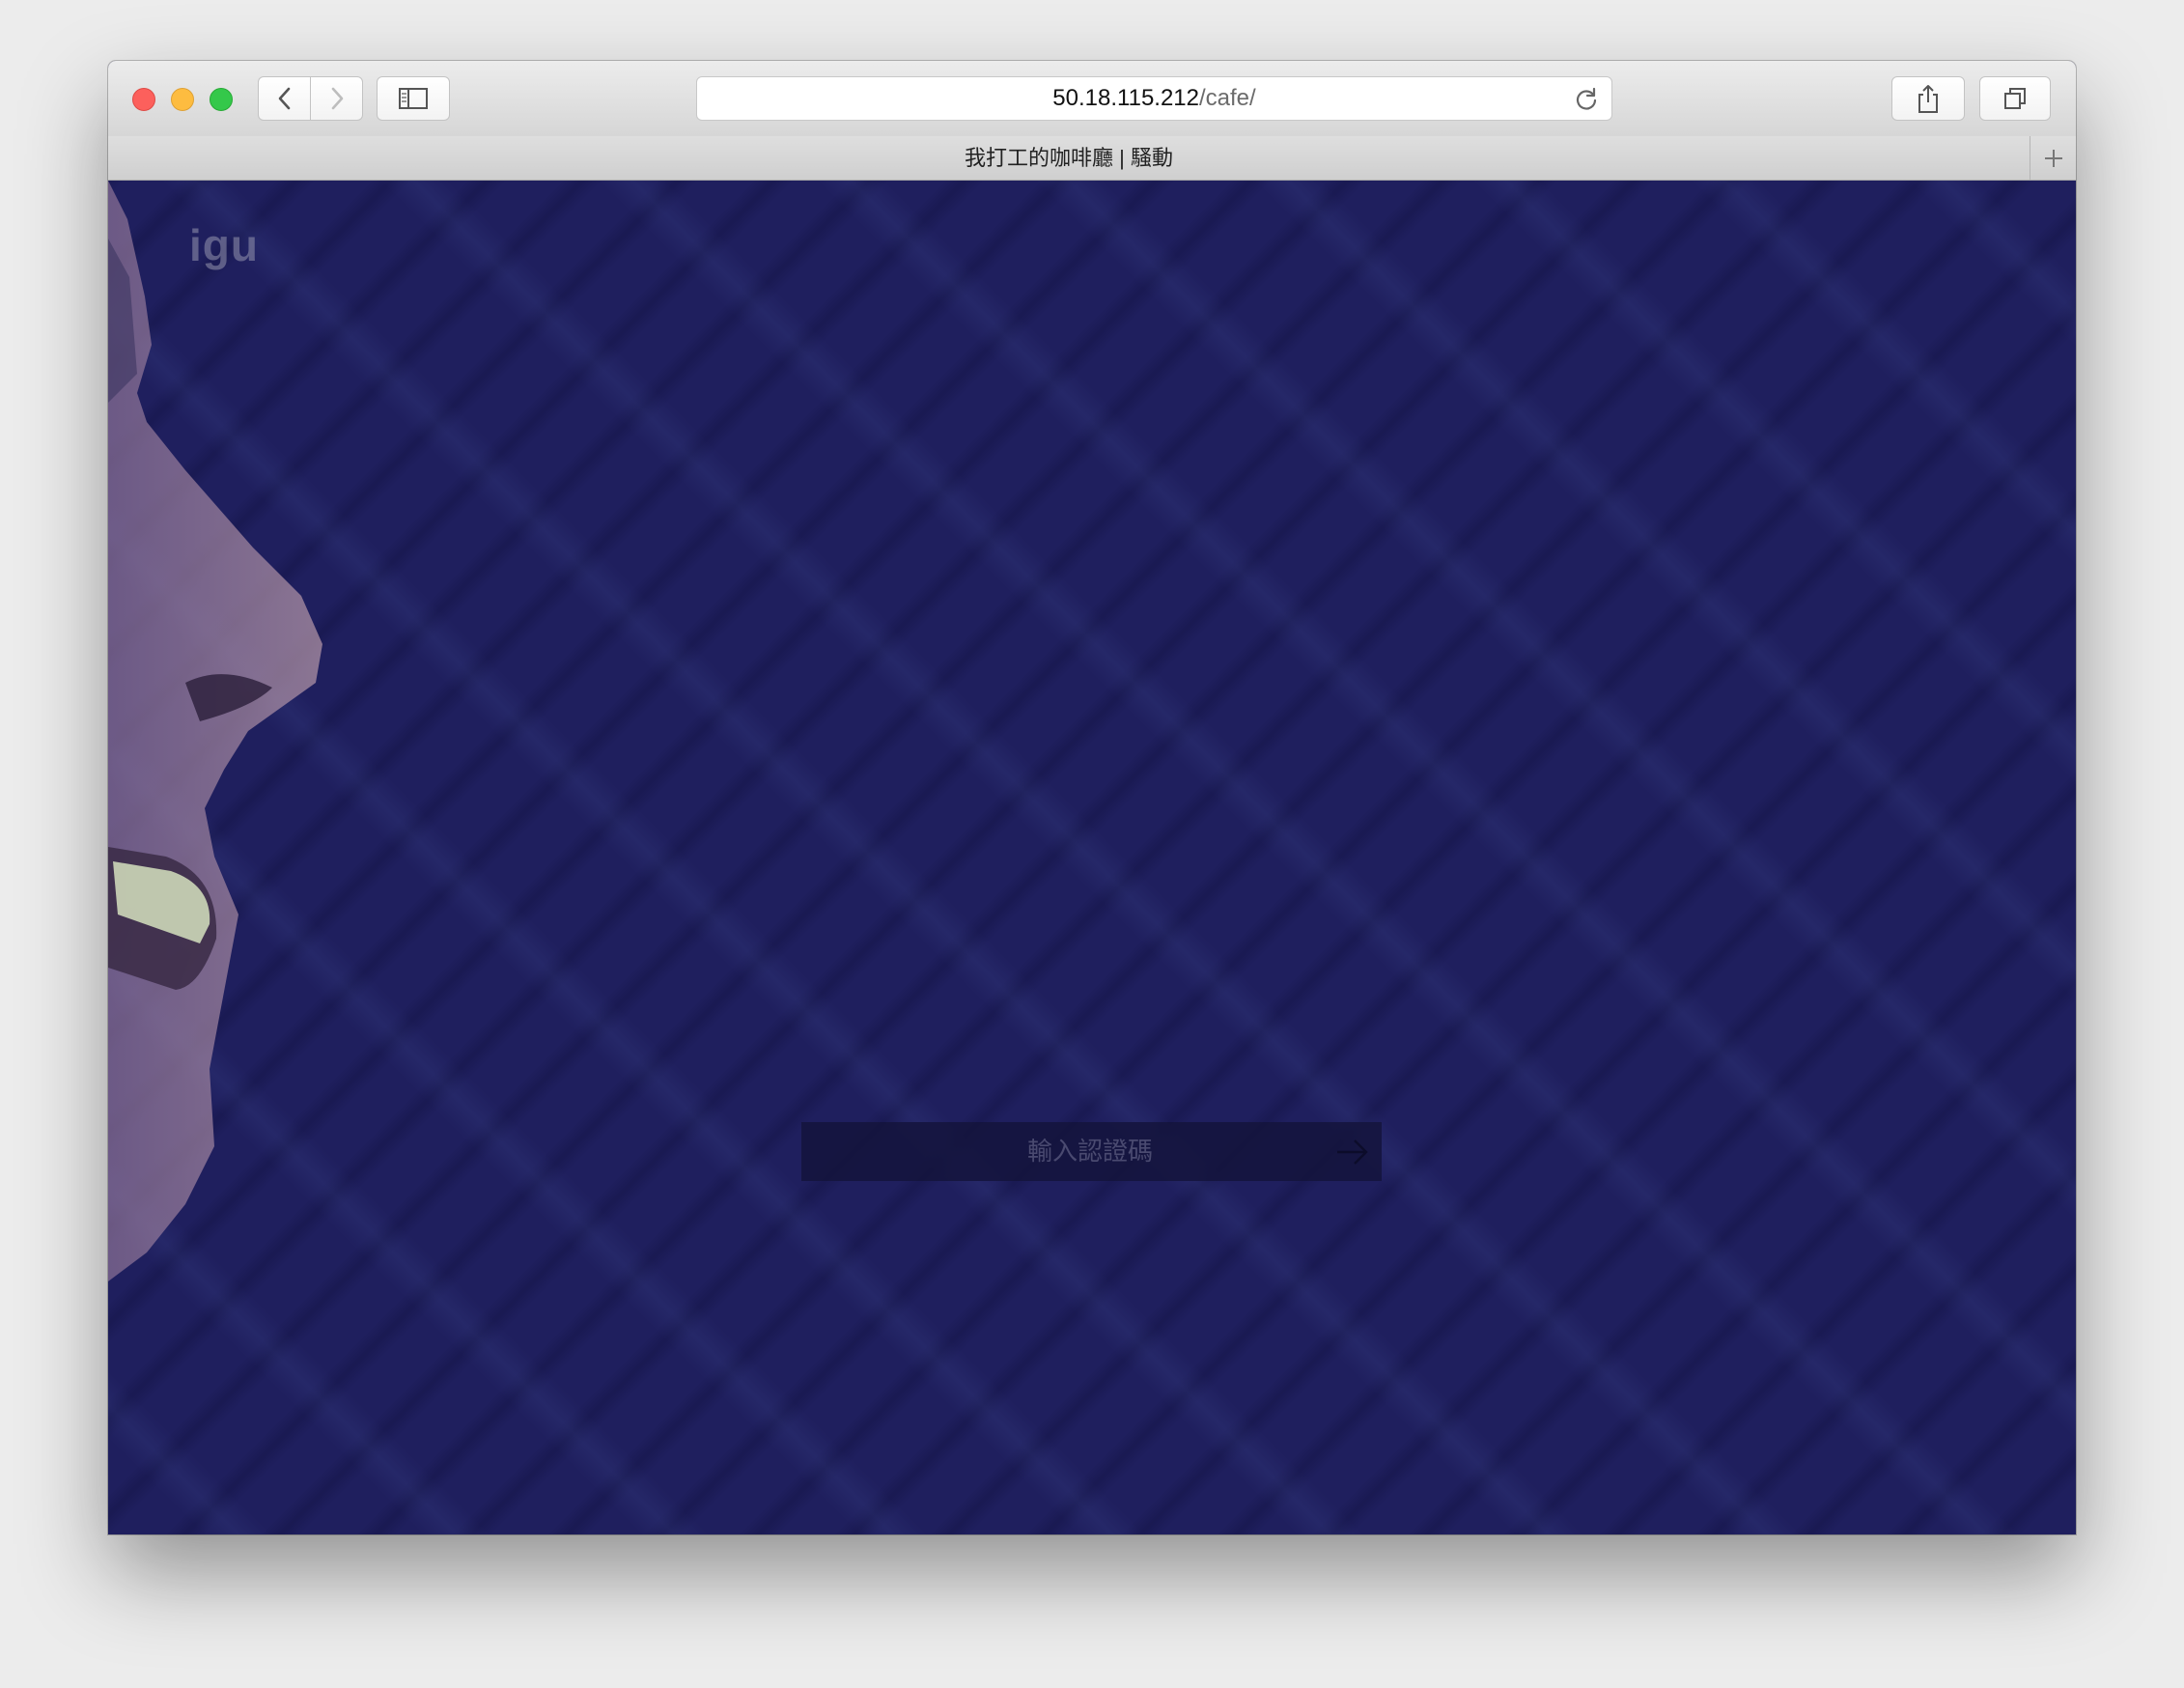 The image size is (2184, 1688). Describe the element at coordinates (1228, 98) in the screenshot. I see `address-path: /cafe/` at that location.